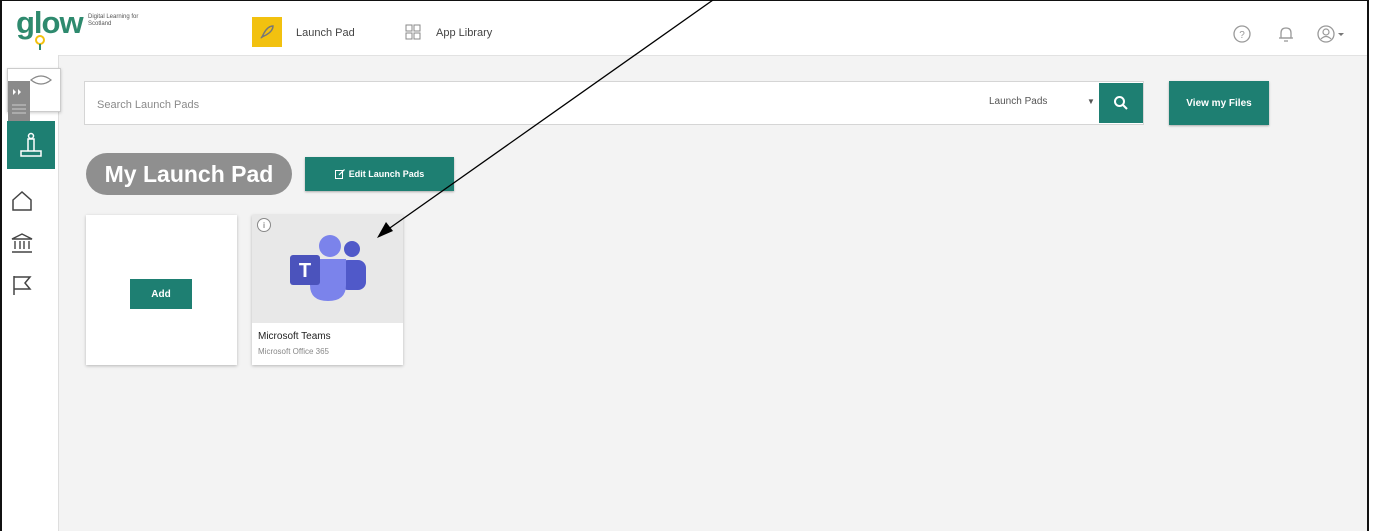 The width and height of the screenshot is (1378, 531). I want to click on logo-text: glow, so click(50, 22).